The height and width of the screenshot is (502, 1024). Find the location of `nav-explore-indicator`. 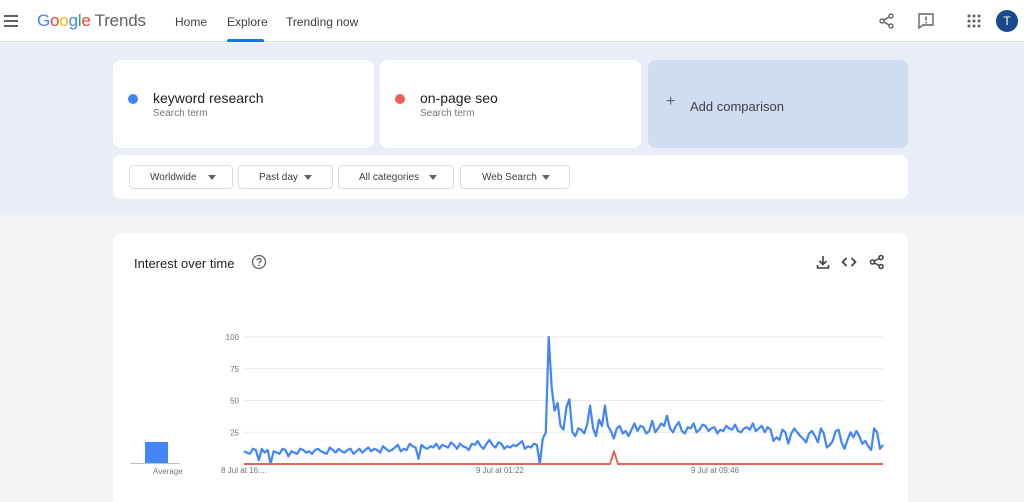

nav-explore-indicator is located at coordinates (245, 40).